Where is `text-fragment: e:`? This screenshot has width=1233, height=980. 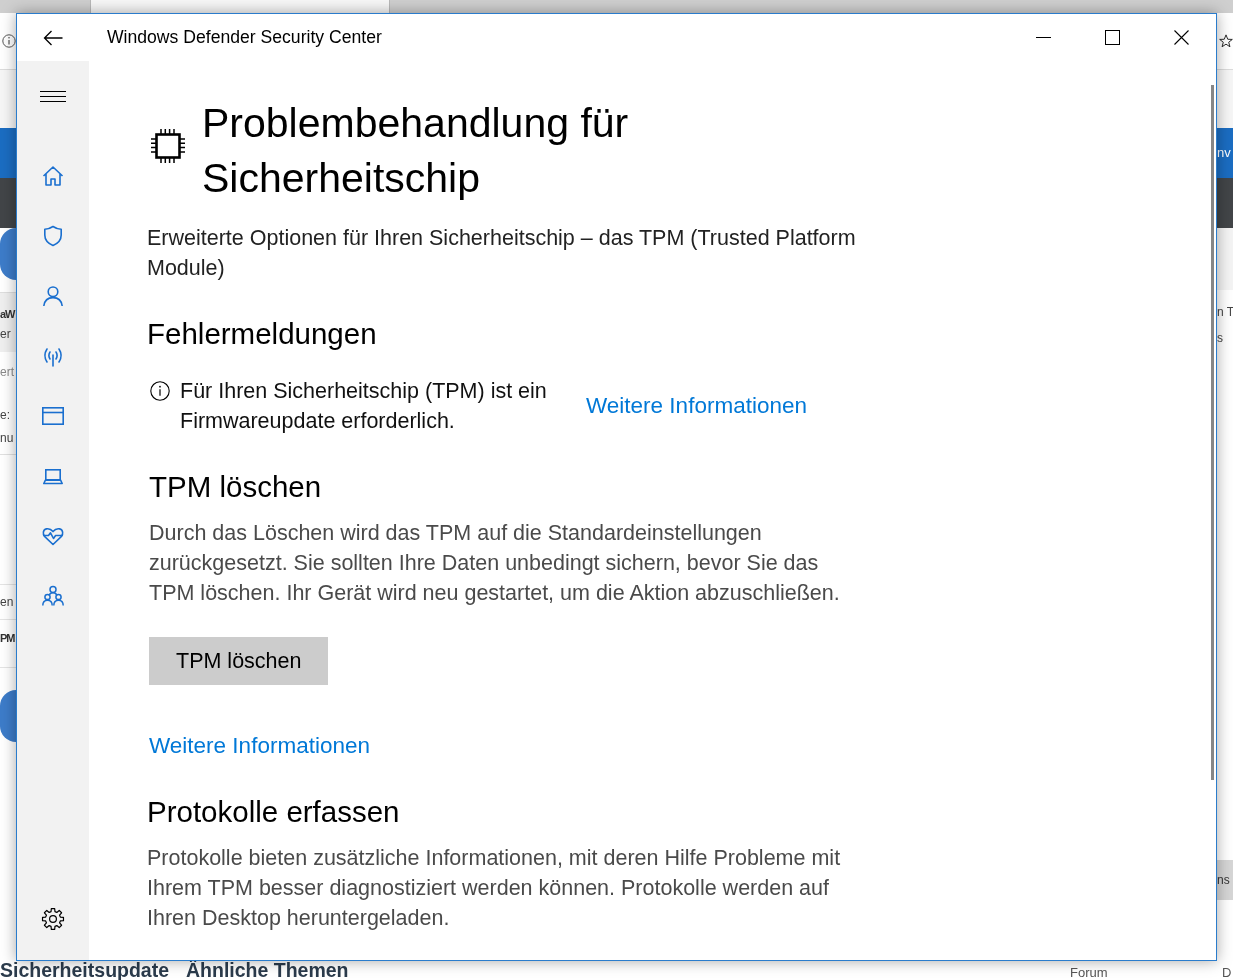
text-fragment: e: is located at coordinates (5, 415).